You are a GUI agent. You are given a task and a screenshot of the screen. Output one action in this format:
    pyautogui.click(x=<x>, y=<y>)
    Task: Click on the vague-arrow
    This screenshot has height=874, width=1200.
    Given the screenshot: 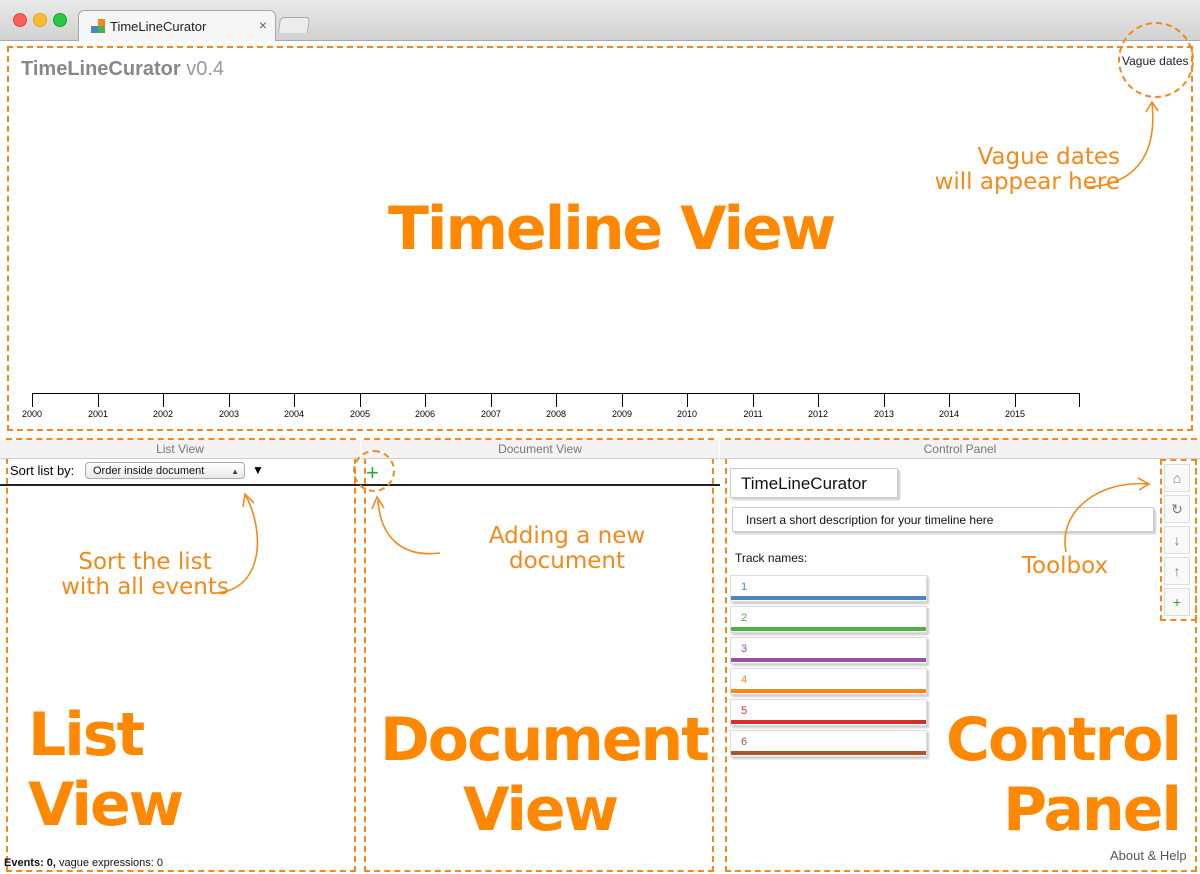 What is the action you would take?
    pyautogui.click(x=1120, y=145)
    